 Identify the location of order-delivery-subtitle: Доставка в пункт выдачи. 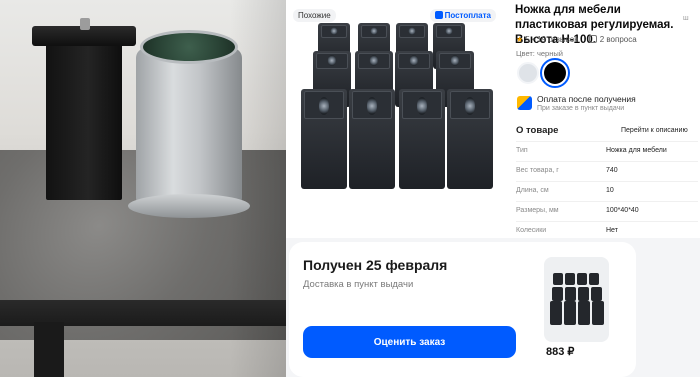
(358, 284).